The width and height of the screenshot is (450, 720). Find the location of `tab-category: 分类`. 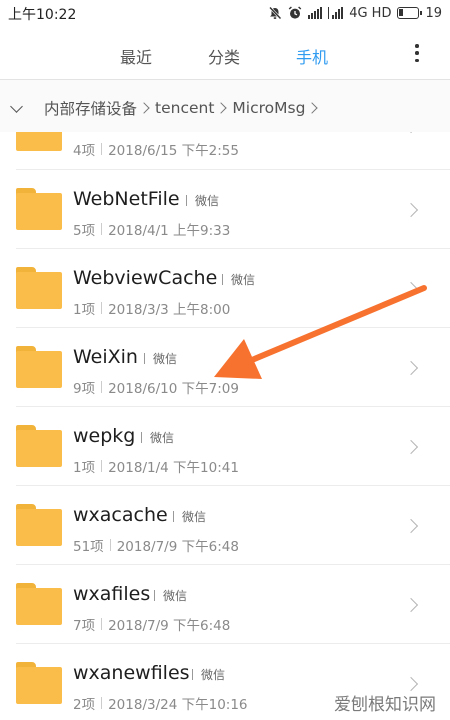

tab-category: 分类 is located at coordinates (224, 56).